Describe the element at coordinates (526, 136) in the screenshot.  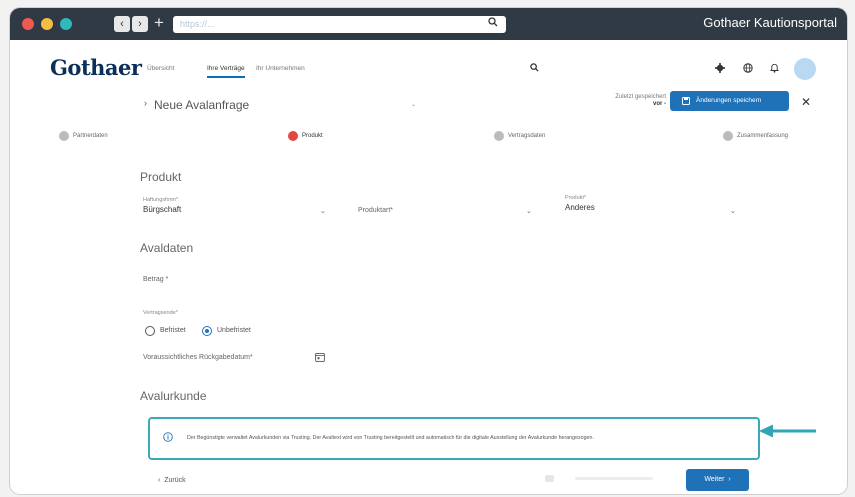
I see `step-vertragsdaten: Vertragsdaten` at that location.